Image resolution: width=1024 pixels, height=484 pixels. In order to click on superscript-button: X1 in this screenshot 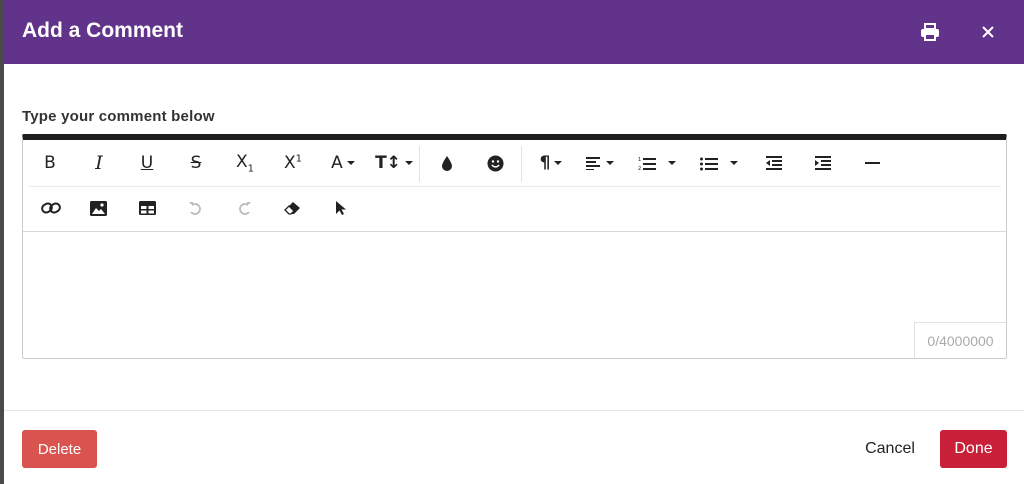, I will do `click(293, 163)`.